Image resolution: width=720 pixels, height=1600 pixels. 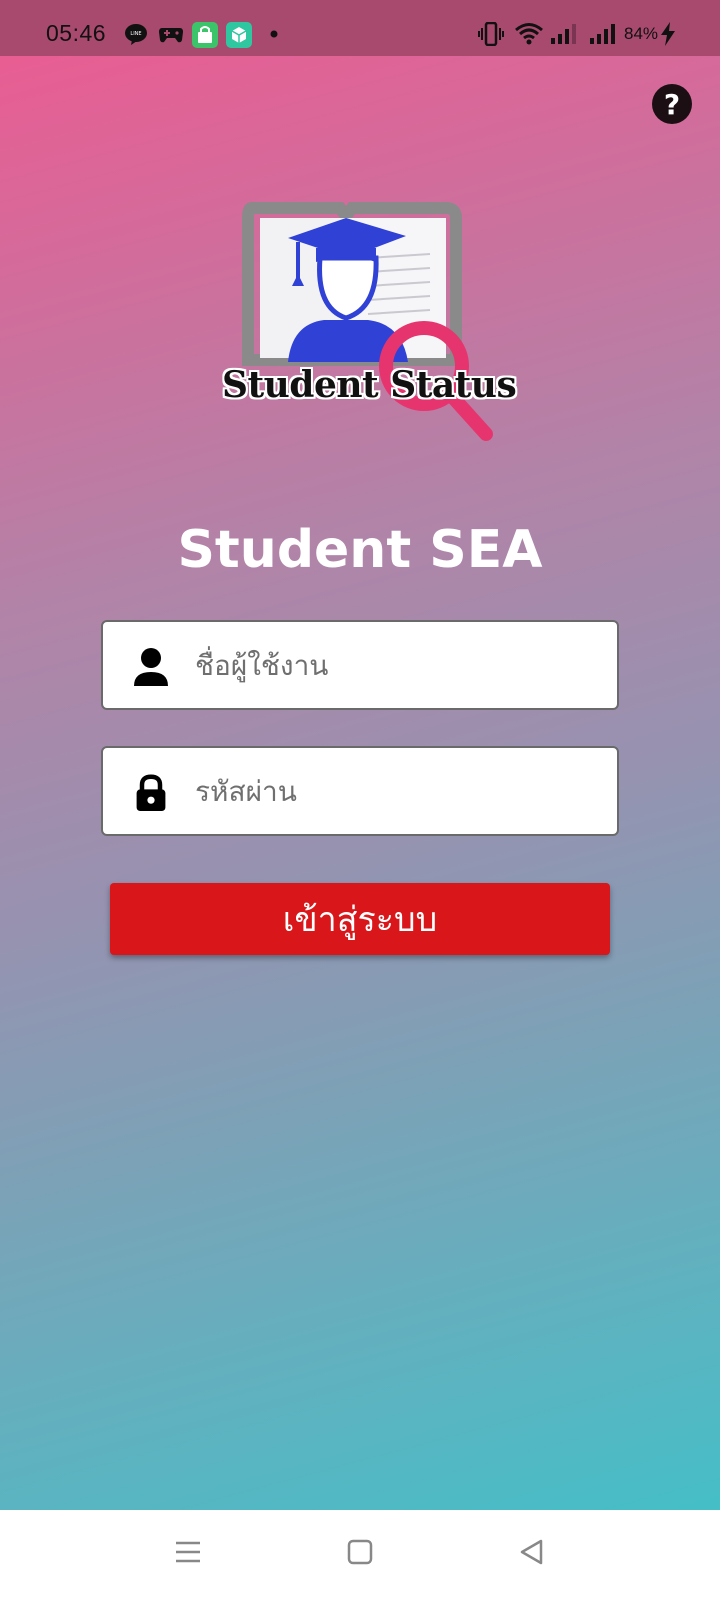 What do you see at coordinates (171, 35) in the screenshot?
I see `game-controller-icon` at bounding box center [171, 35].